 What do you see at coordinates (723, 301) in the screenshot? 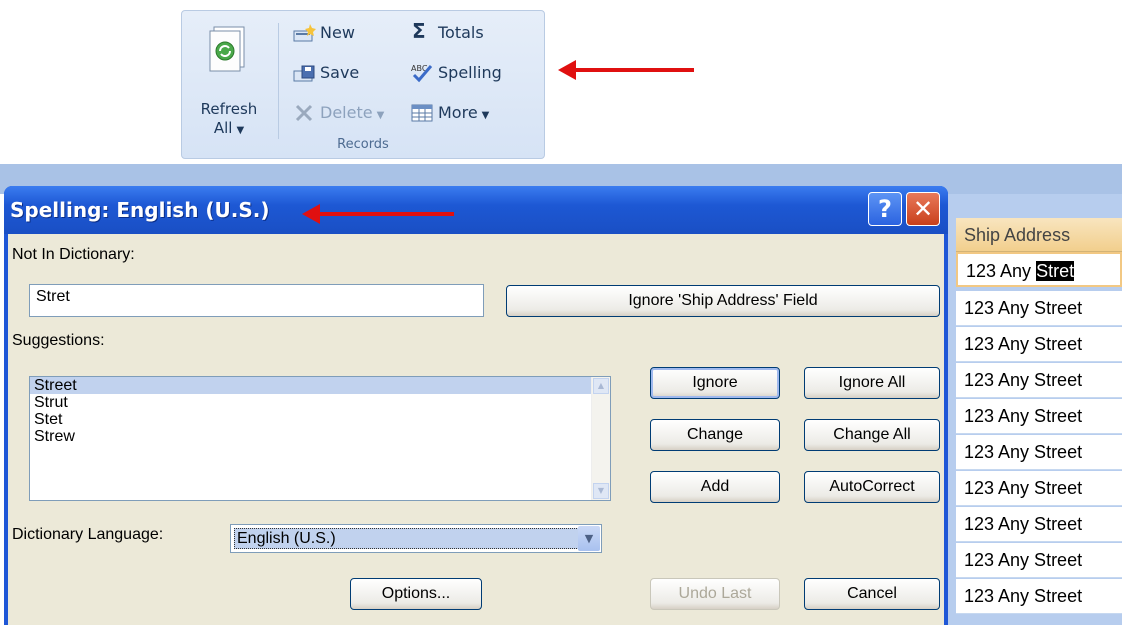
I see `ignore-field-button: Ignore 'Ship Address' Field` at bounding box center [723, 301].